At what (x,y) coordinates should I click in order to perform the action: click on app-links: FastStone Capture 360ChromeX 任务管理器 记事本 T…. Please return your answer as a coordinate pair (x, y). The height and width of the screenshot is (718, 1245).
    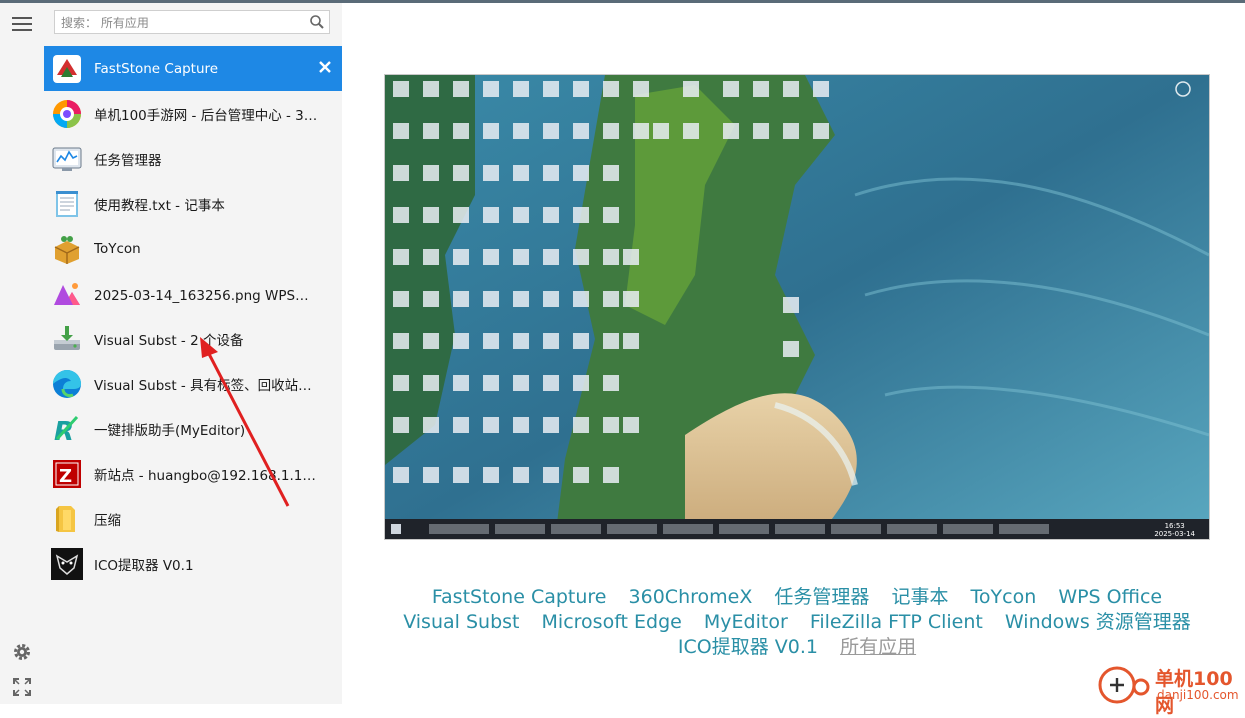
    Looking at the image, I should click on (797, 622).